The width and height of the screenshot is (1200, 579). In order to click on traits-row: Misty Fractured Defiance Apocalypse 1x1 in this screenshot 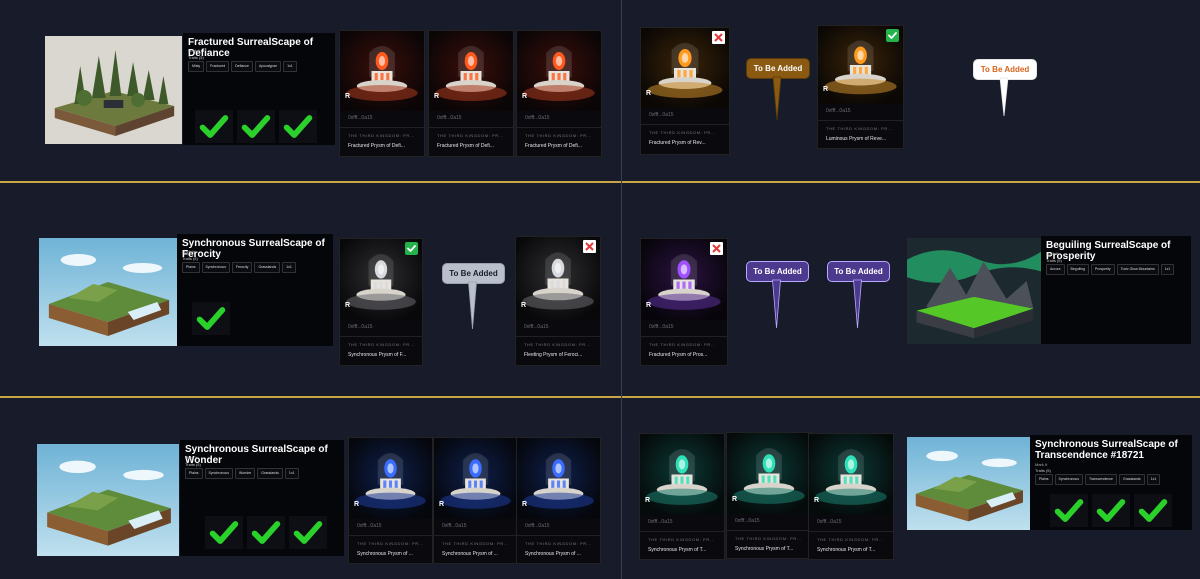, I will do `click(242, 66)`.